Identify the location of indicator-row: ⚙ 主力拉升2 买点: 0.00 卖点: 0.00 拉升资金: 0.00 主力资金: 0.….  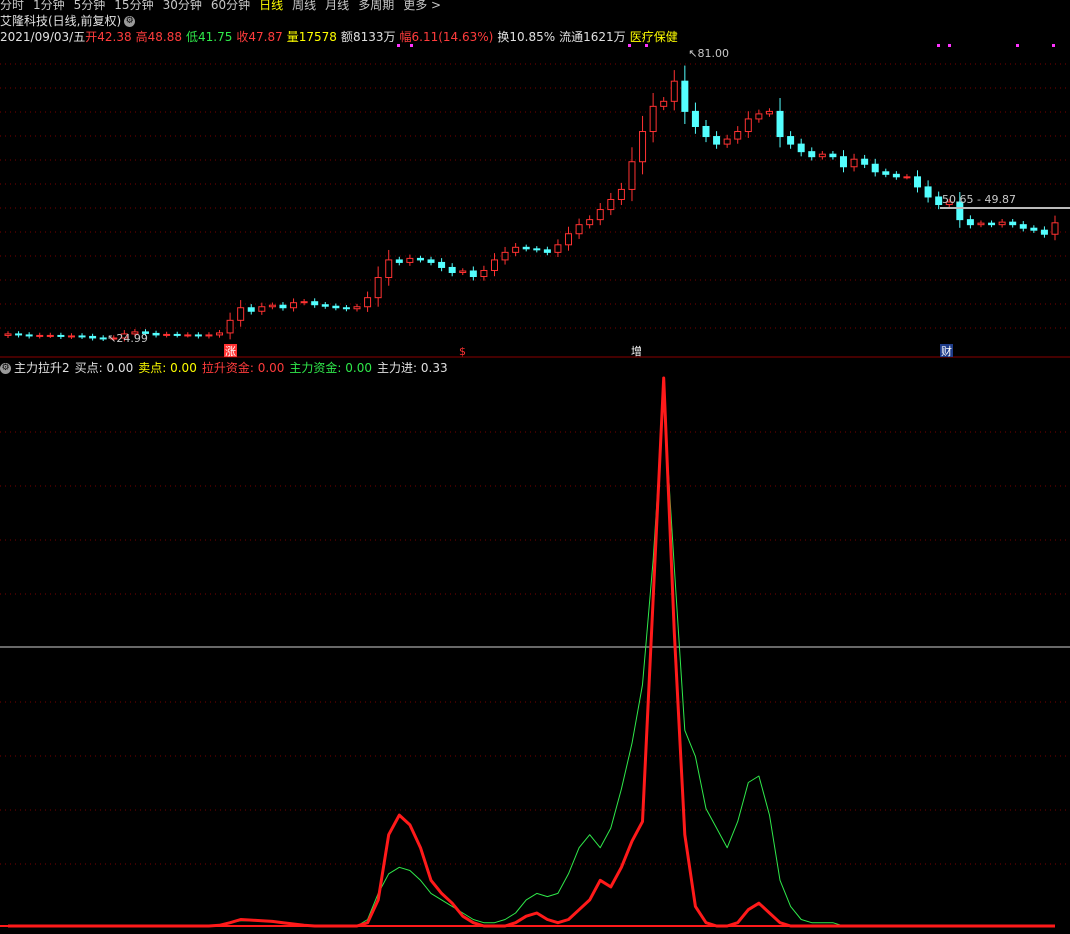
(226, 367).